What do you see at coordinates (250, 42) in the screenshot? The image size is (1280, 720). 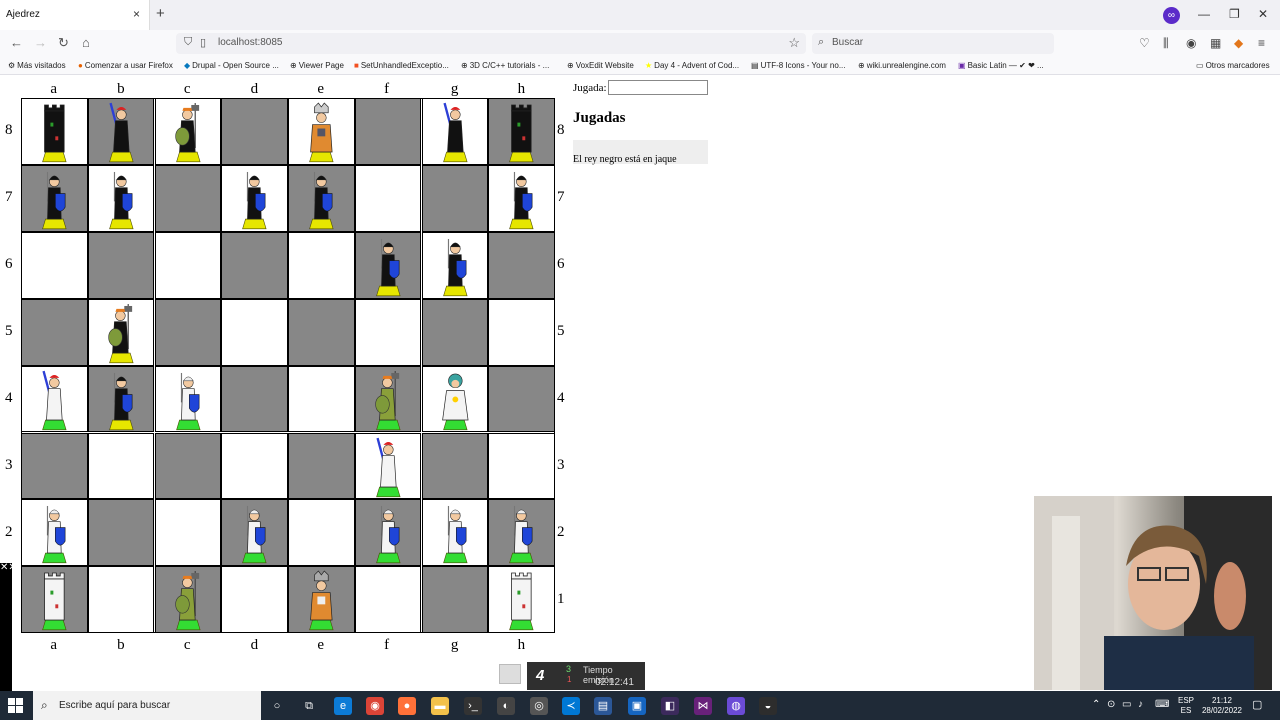 I see `url-text: localhost:8085` at bounding box center [250, 42].